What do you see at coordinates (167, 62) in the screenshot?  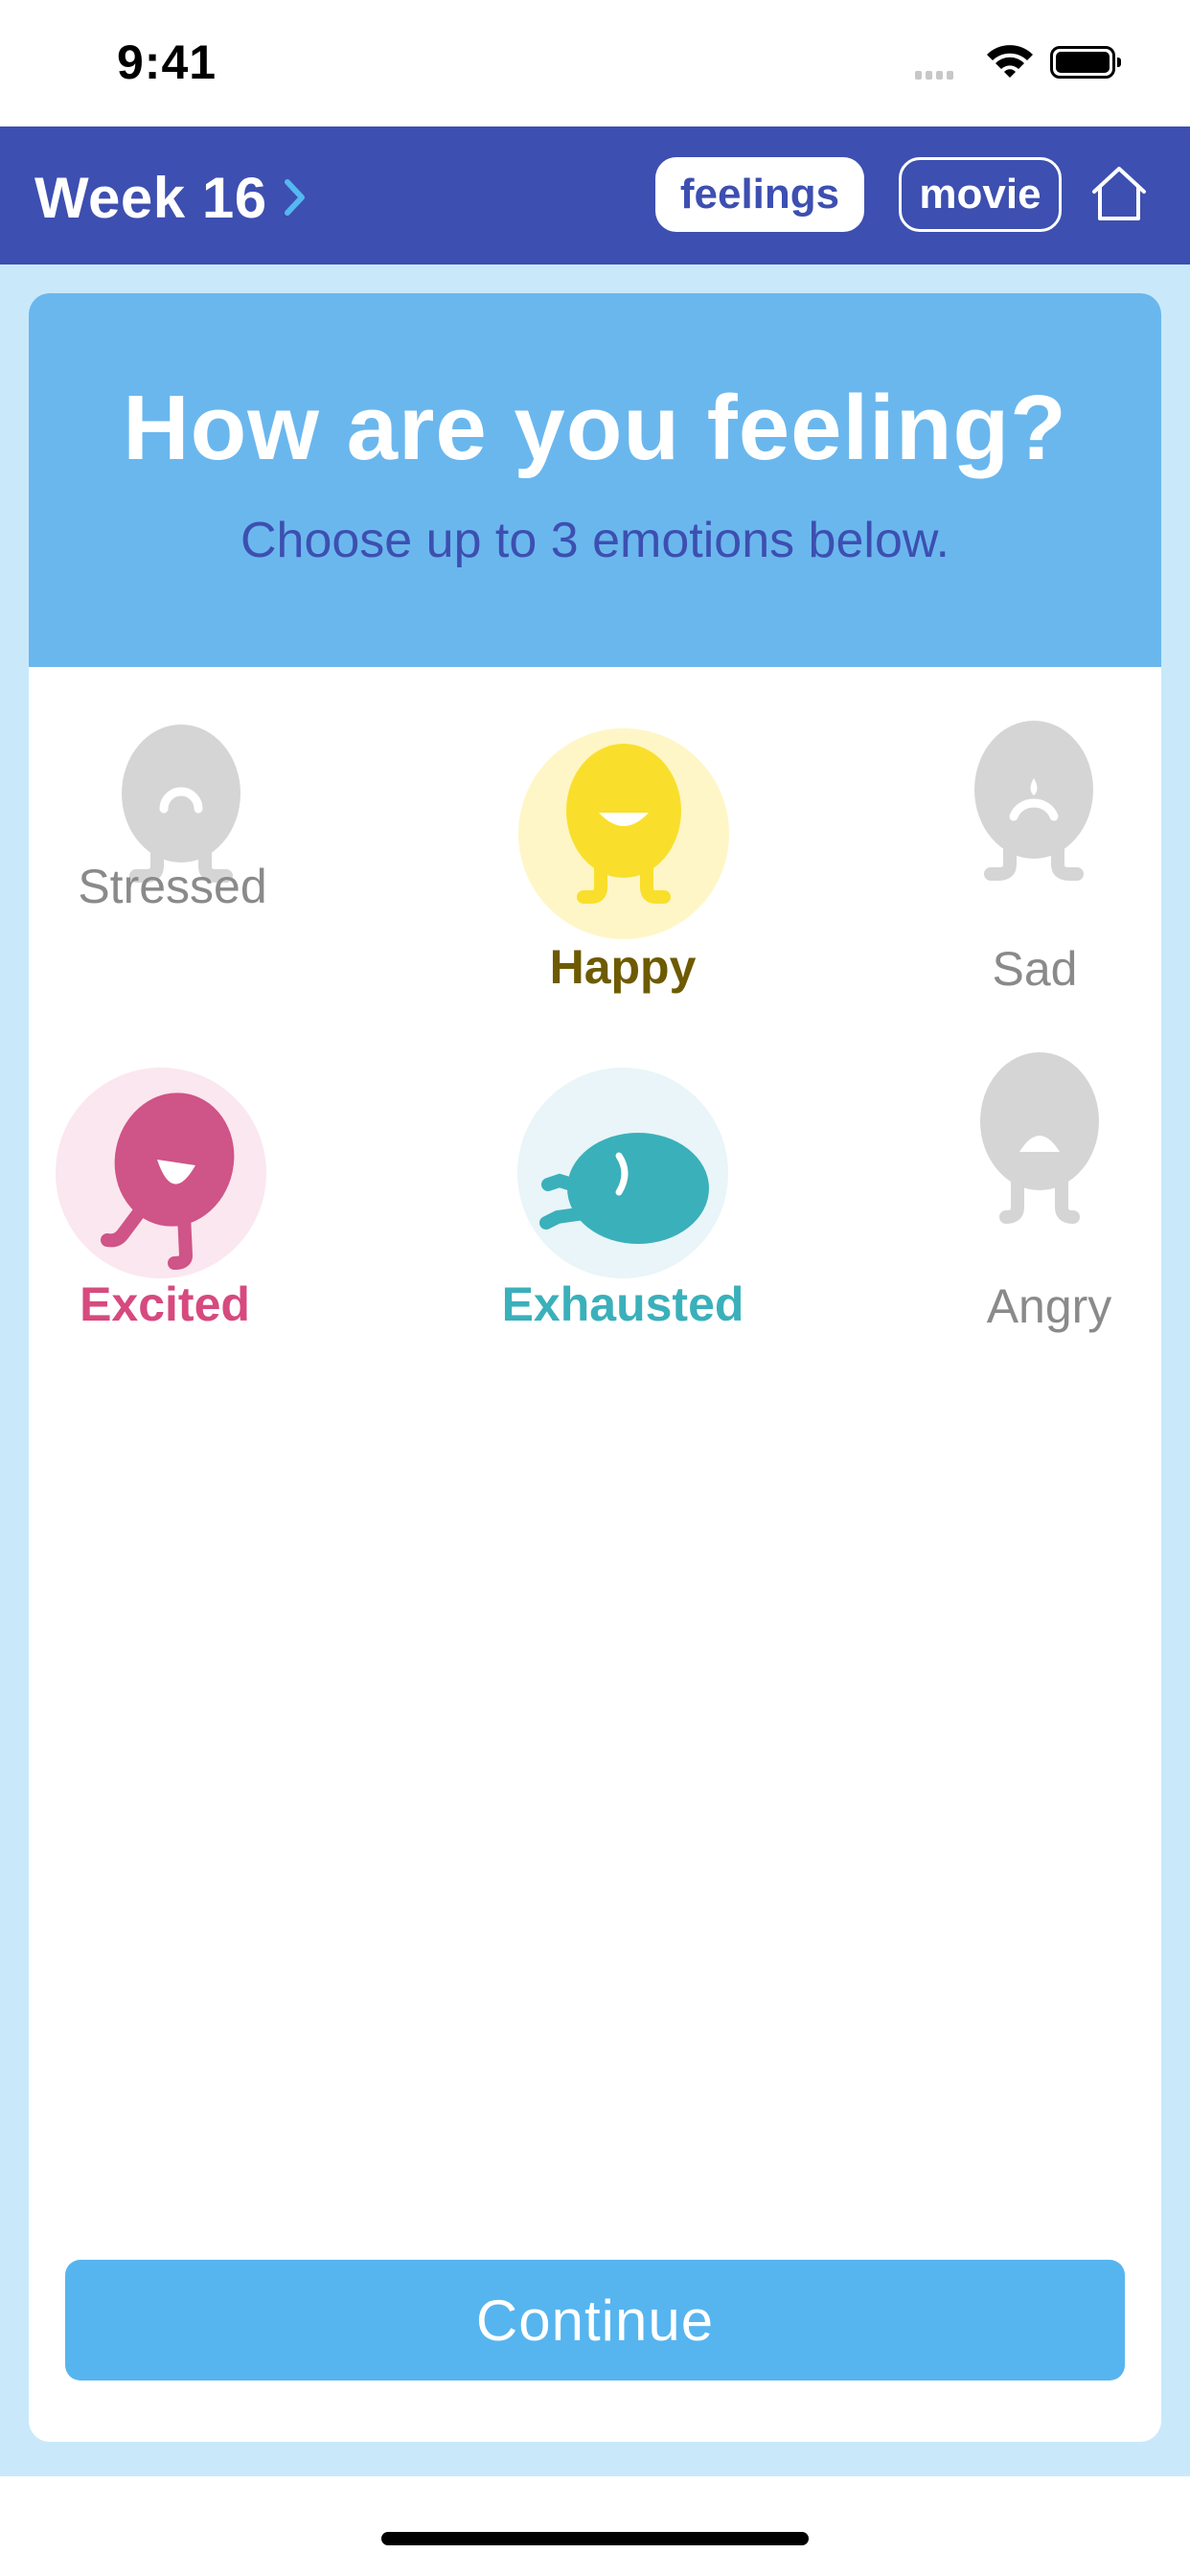 I see `status-time: 9:41` at bounding box center [167, 62].